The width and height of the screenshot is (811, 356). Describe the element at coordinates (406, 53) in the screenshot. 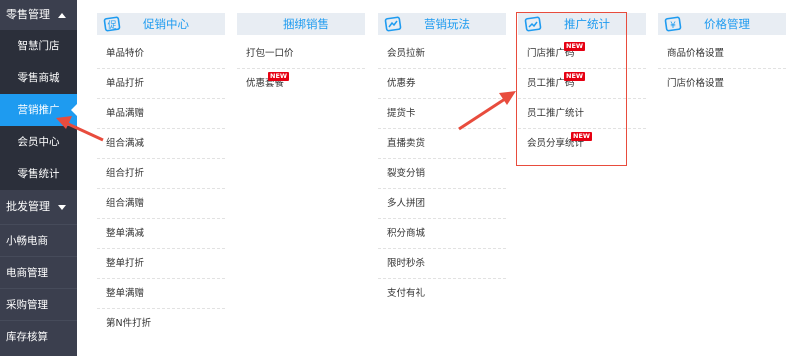

I see `menu-link-label: 会员拉新` at that location.